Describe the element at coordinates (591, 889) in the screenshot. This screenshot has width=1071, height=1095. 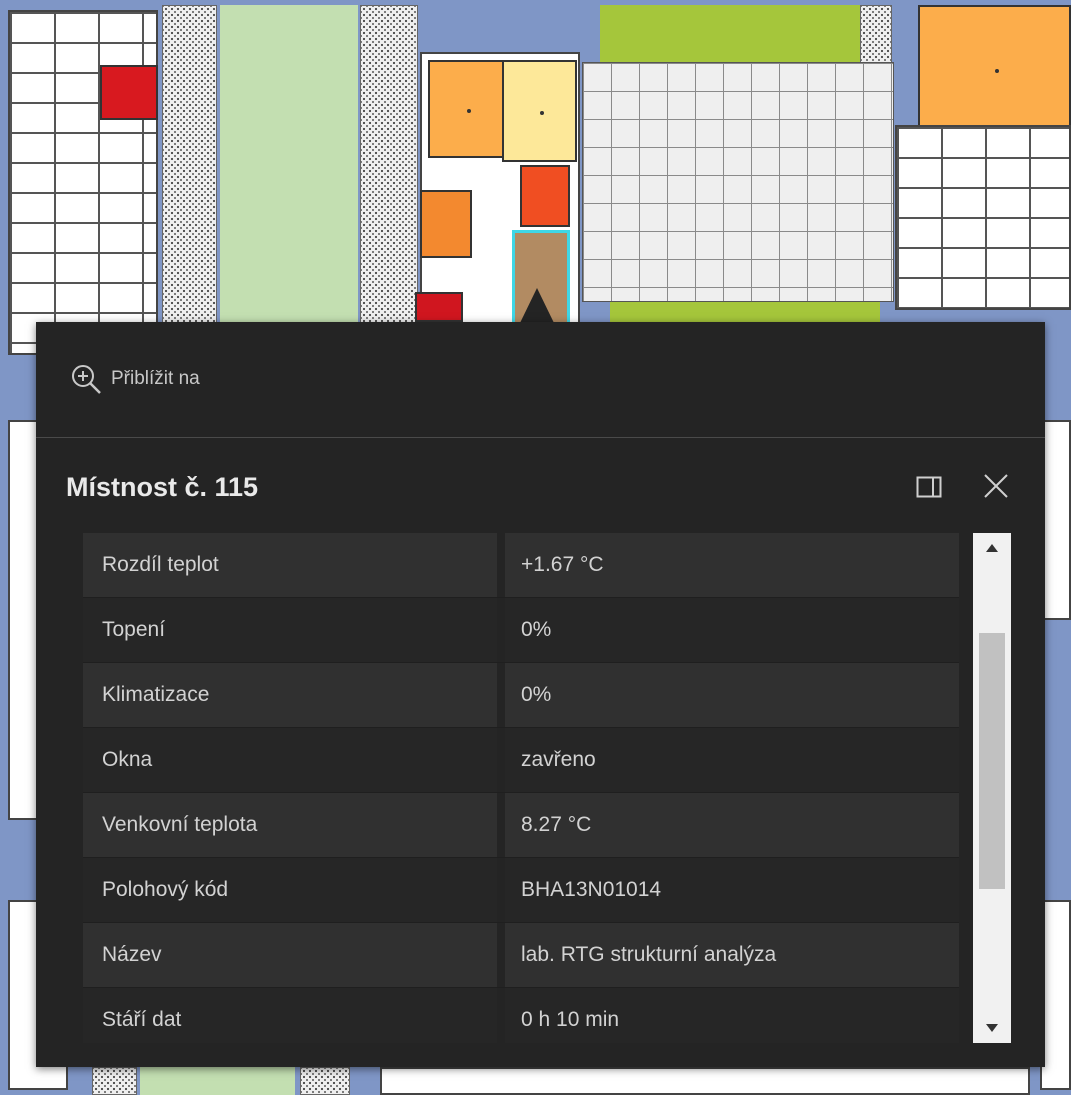
I see `attribute-value: BHA13N01014` at that location.